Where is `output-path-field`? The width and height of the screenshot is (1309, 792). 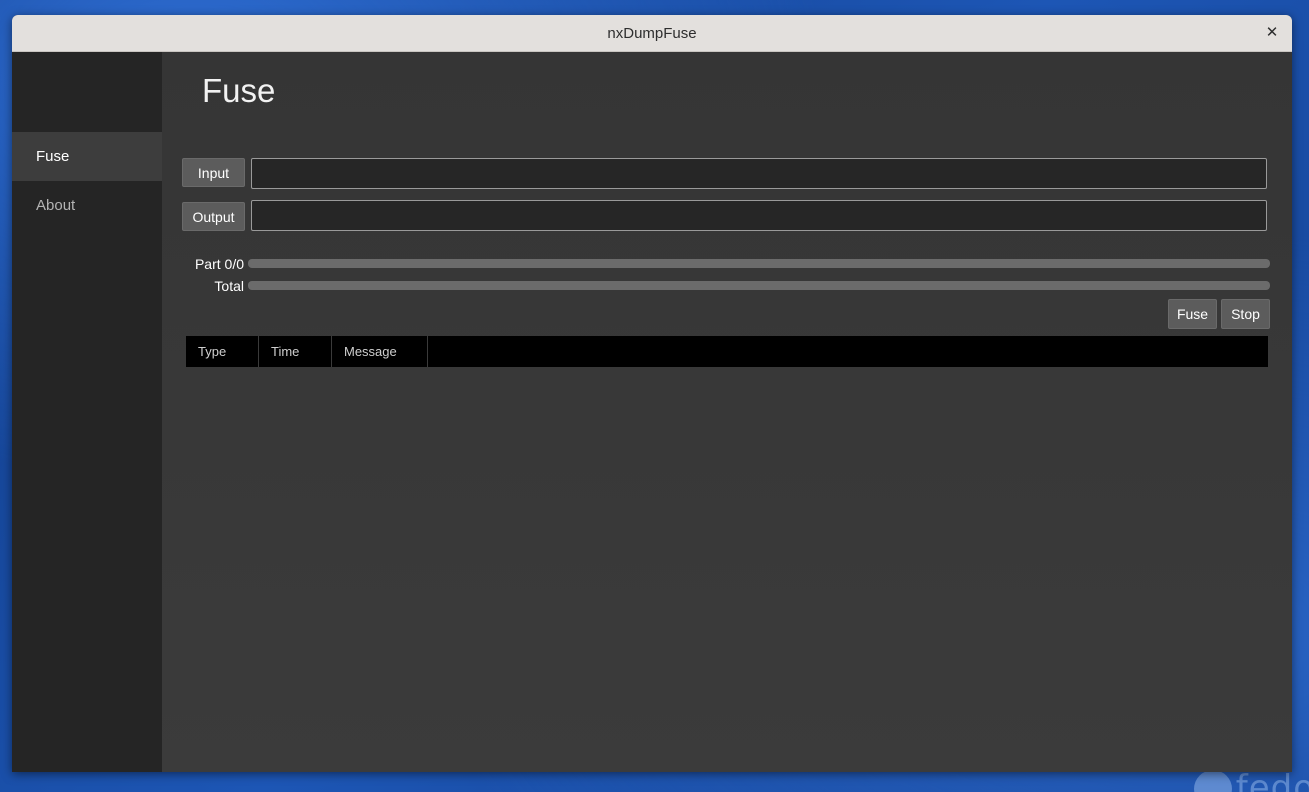 output-path-field is located at coordinates (759, 215).